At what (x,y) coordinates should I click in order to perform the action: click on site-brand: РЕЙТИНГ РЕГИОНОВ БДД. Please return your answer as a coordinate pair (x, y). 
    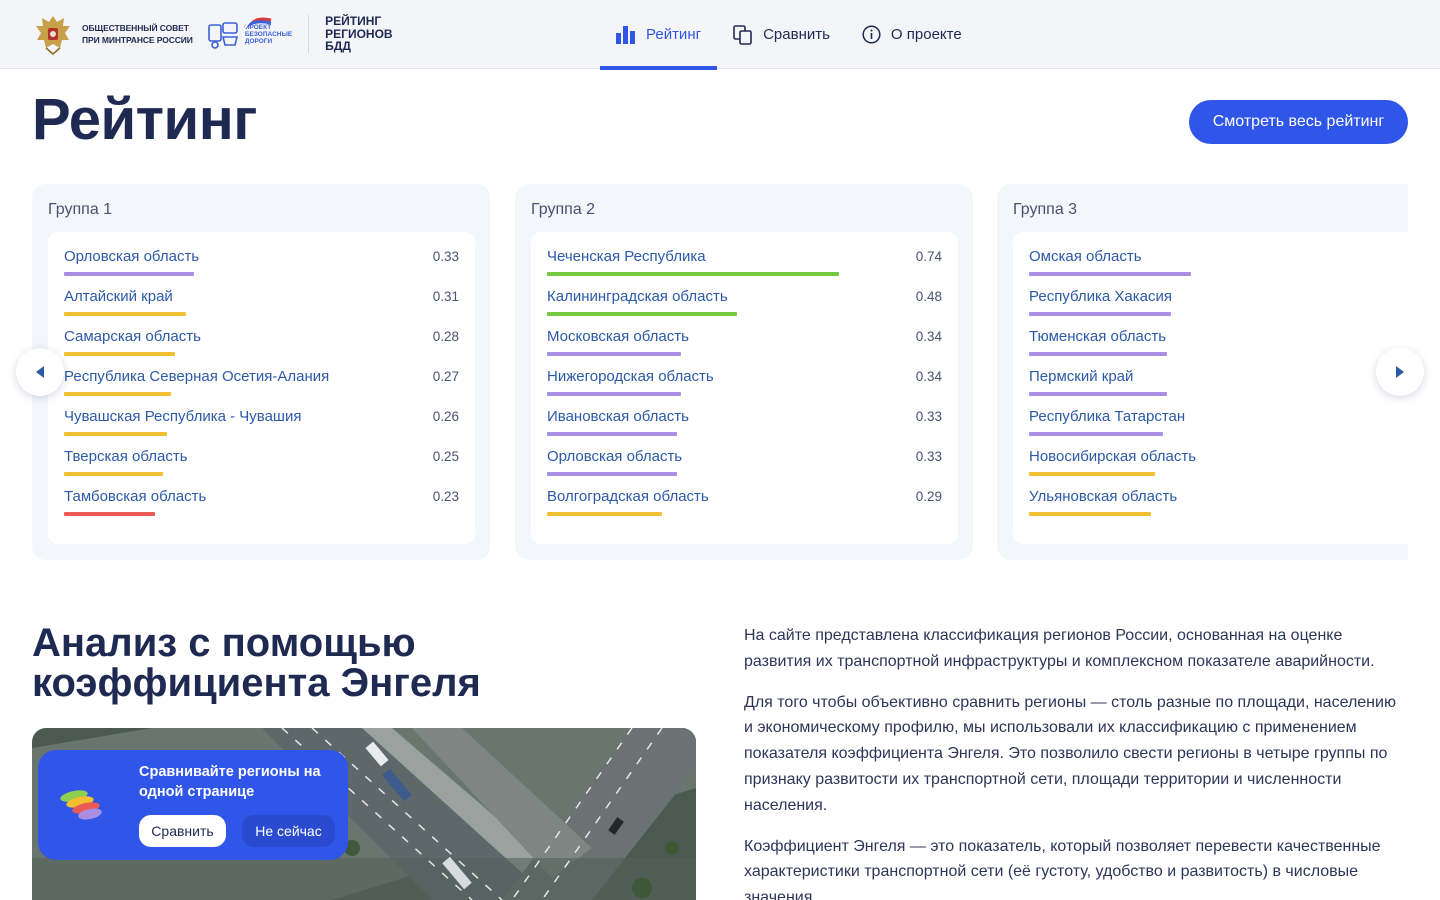
    Looking at the image, I should click on (358, 34).